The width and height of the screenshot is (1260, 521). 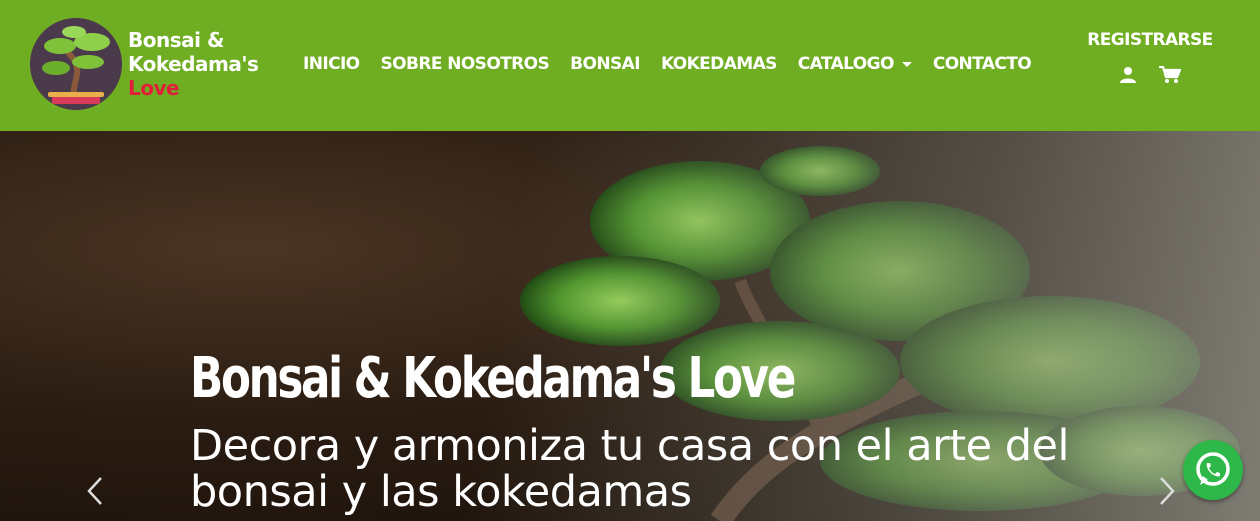 I want to click on whatsapp-icon, so click(x=1213, y=470).